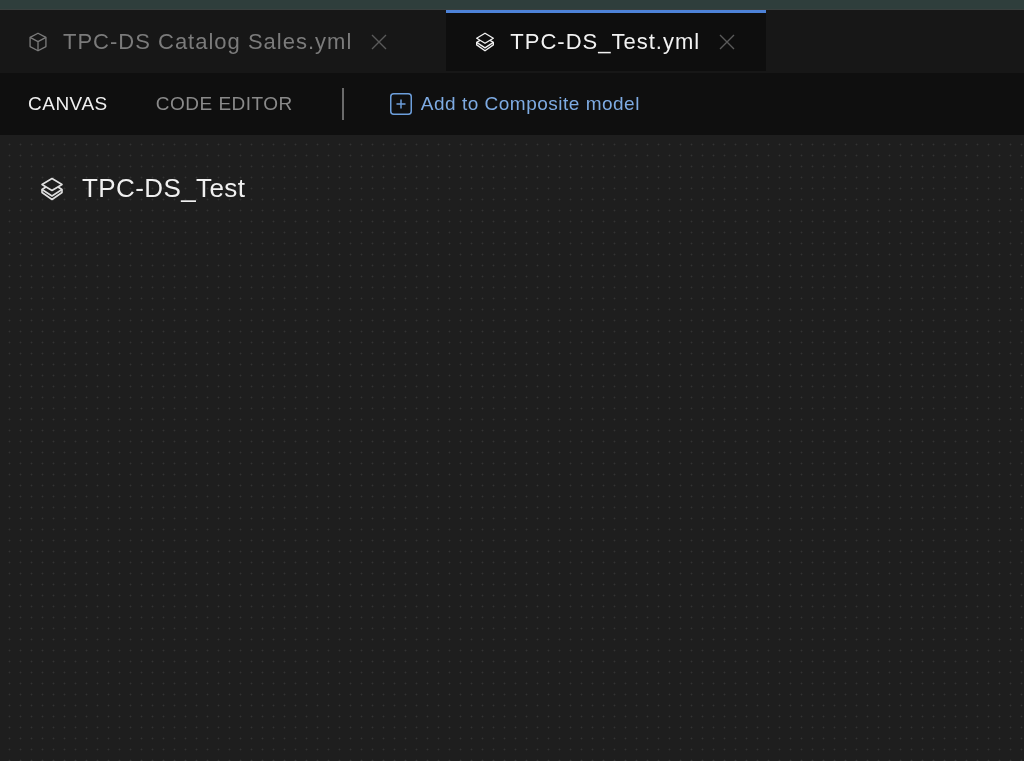  What do you see at coordinates (606, 40) in the screenshot?
I see `file-tab: TPC-DS_Test.yml` at bounding box center [606, 40].